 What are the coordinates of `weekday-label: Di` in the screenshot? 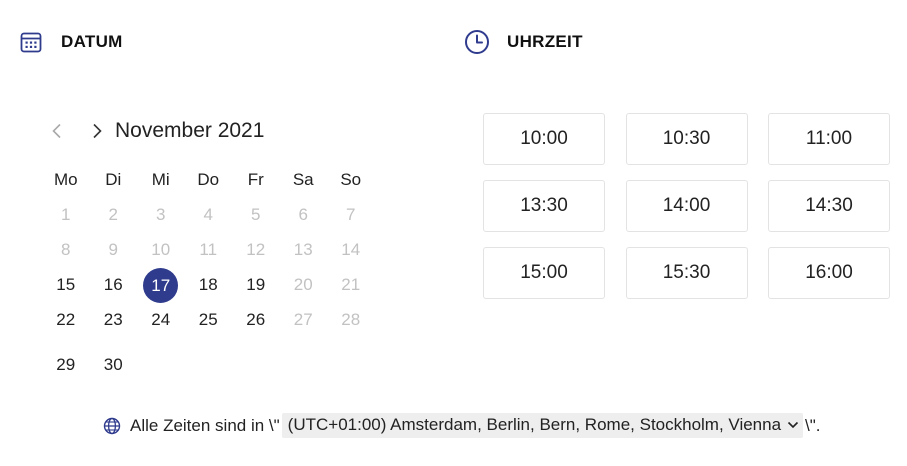 It's located at (113, 179).